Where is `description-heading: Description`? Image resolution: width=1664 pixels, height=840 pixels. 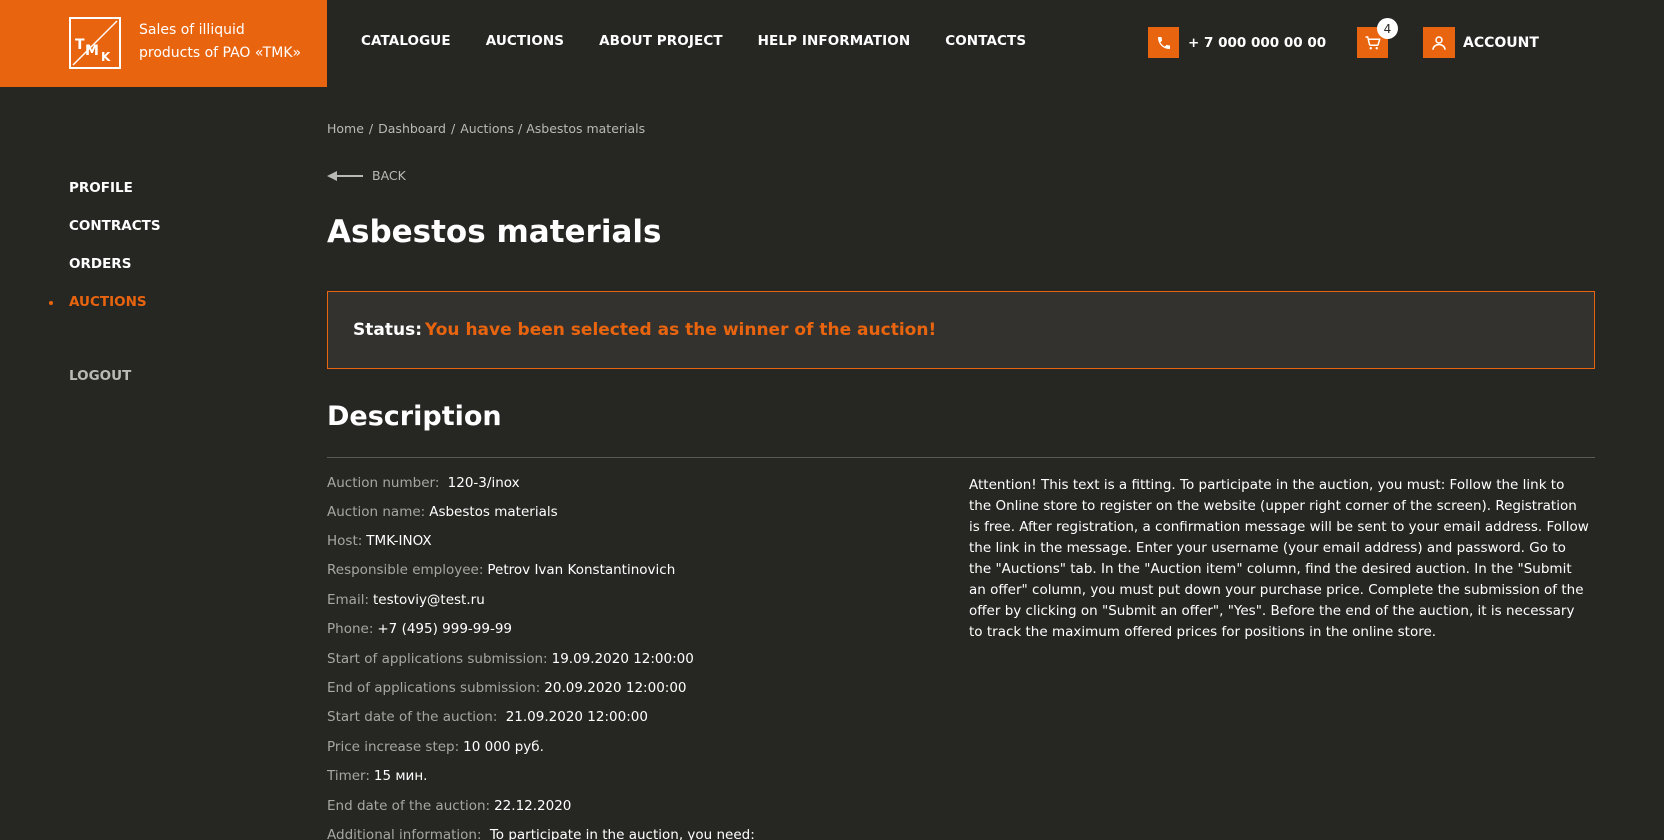
description-heading: Description is located at coordinates (414, 416).